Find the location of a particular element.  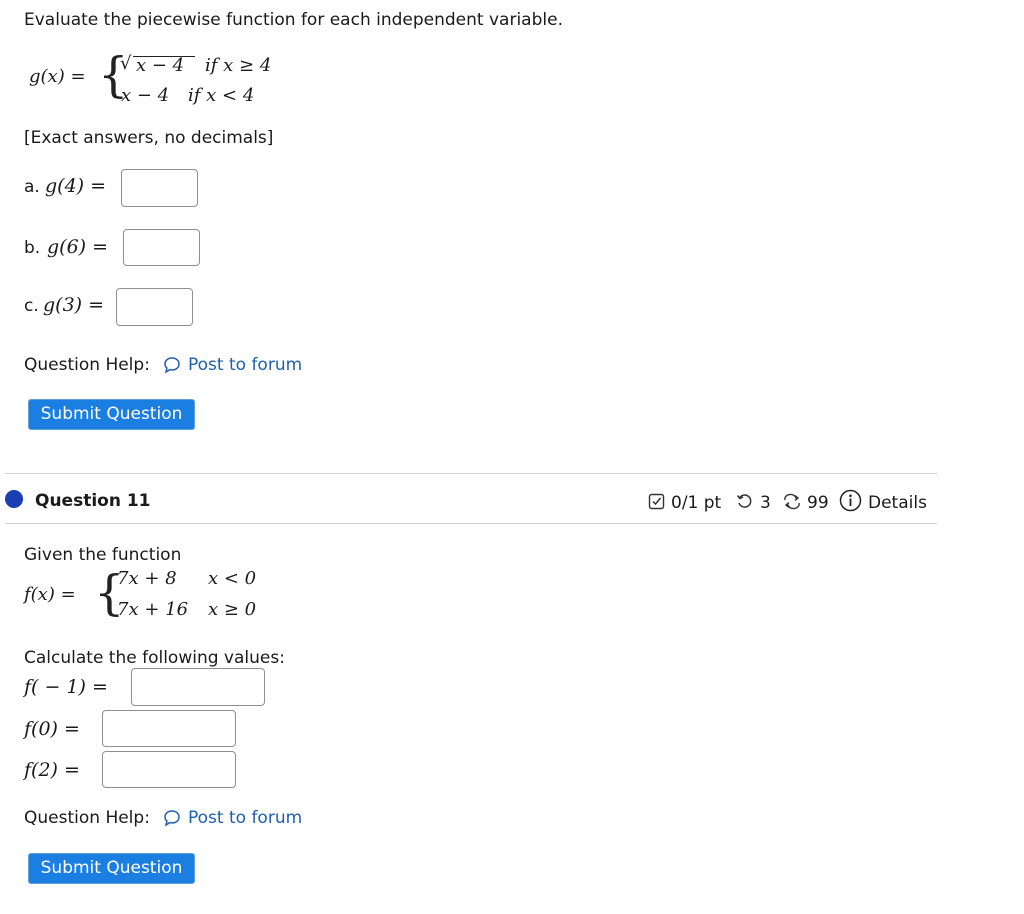

g-case1-expr: x − 4 is located at coordinates (160, 65).